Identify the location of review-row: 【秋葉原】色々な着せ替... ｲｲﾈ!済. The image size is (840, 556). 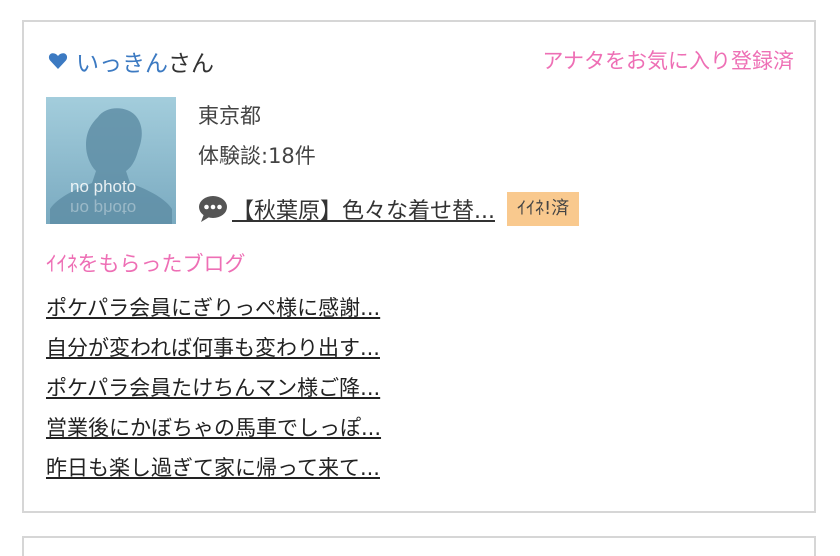
(389, 209).